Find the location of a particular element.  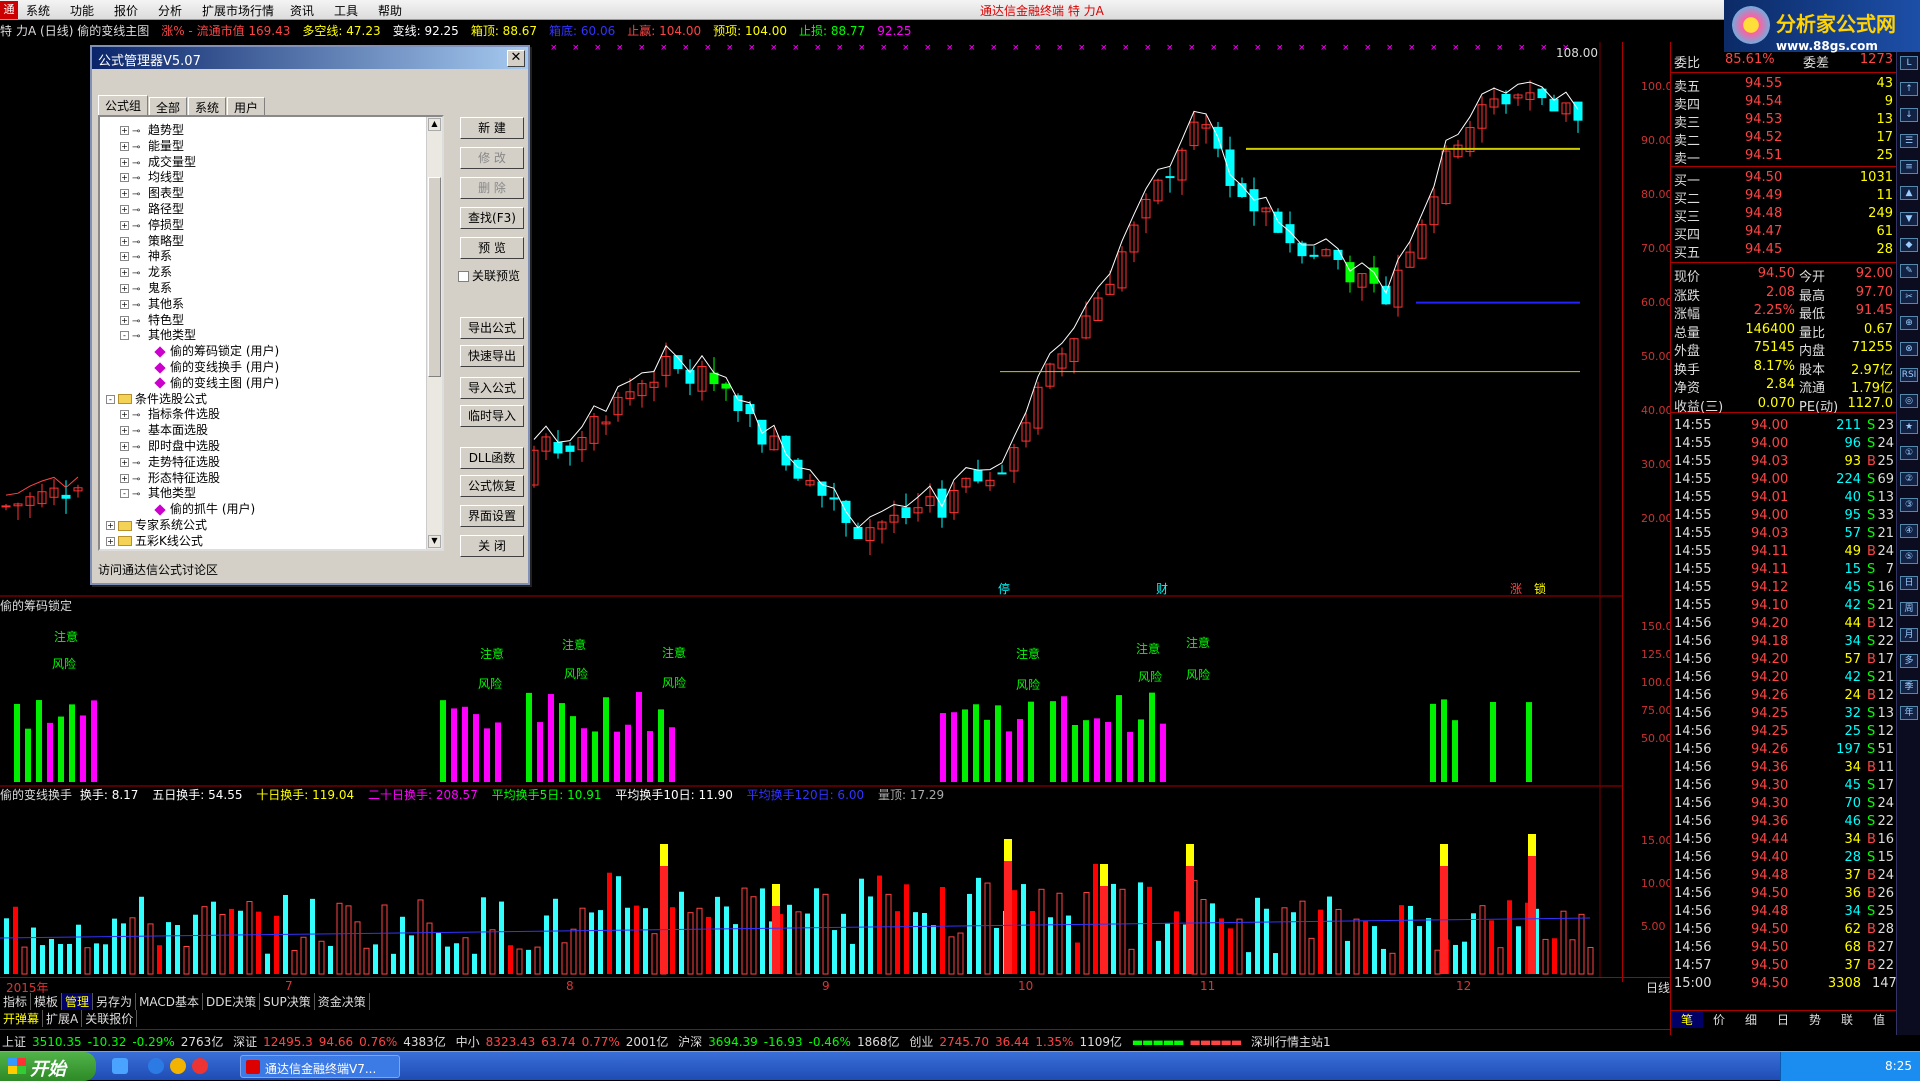

side-tool-icon: ③ is located at coordinates (1909, 505).